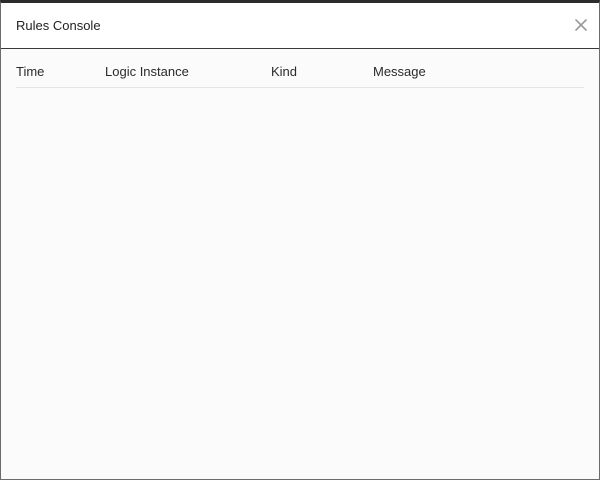 The width and height of the screenshot is (600, 480). What do you see at coordinates (58, 25) in the screenshot?
I see `dialog-title: Rules Console` at bounding box center [58, 25].